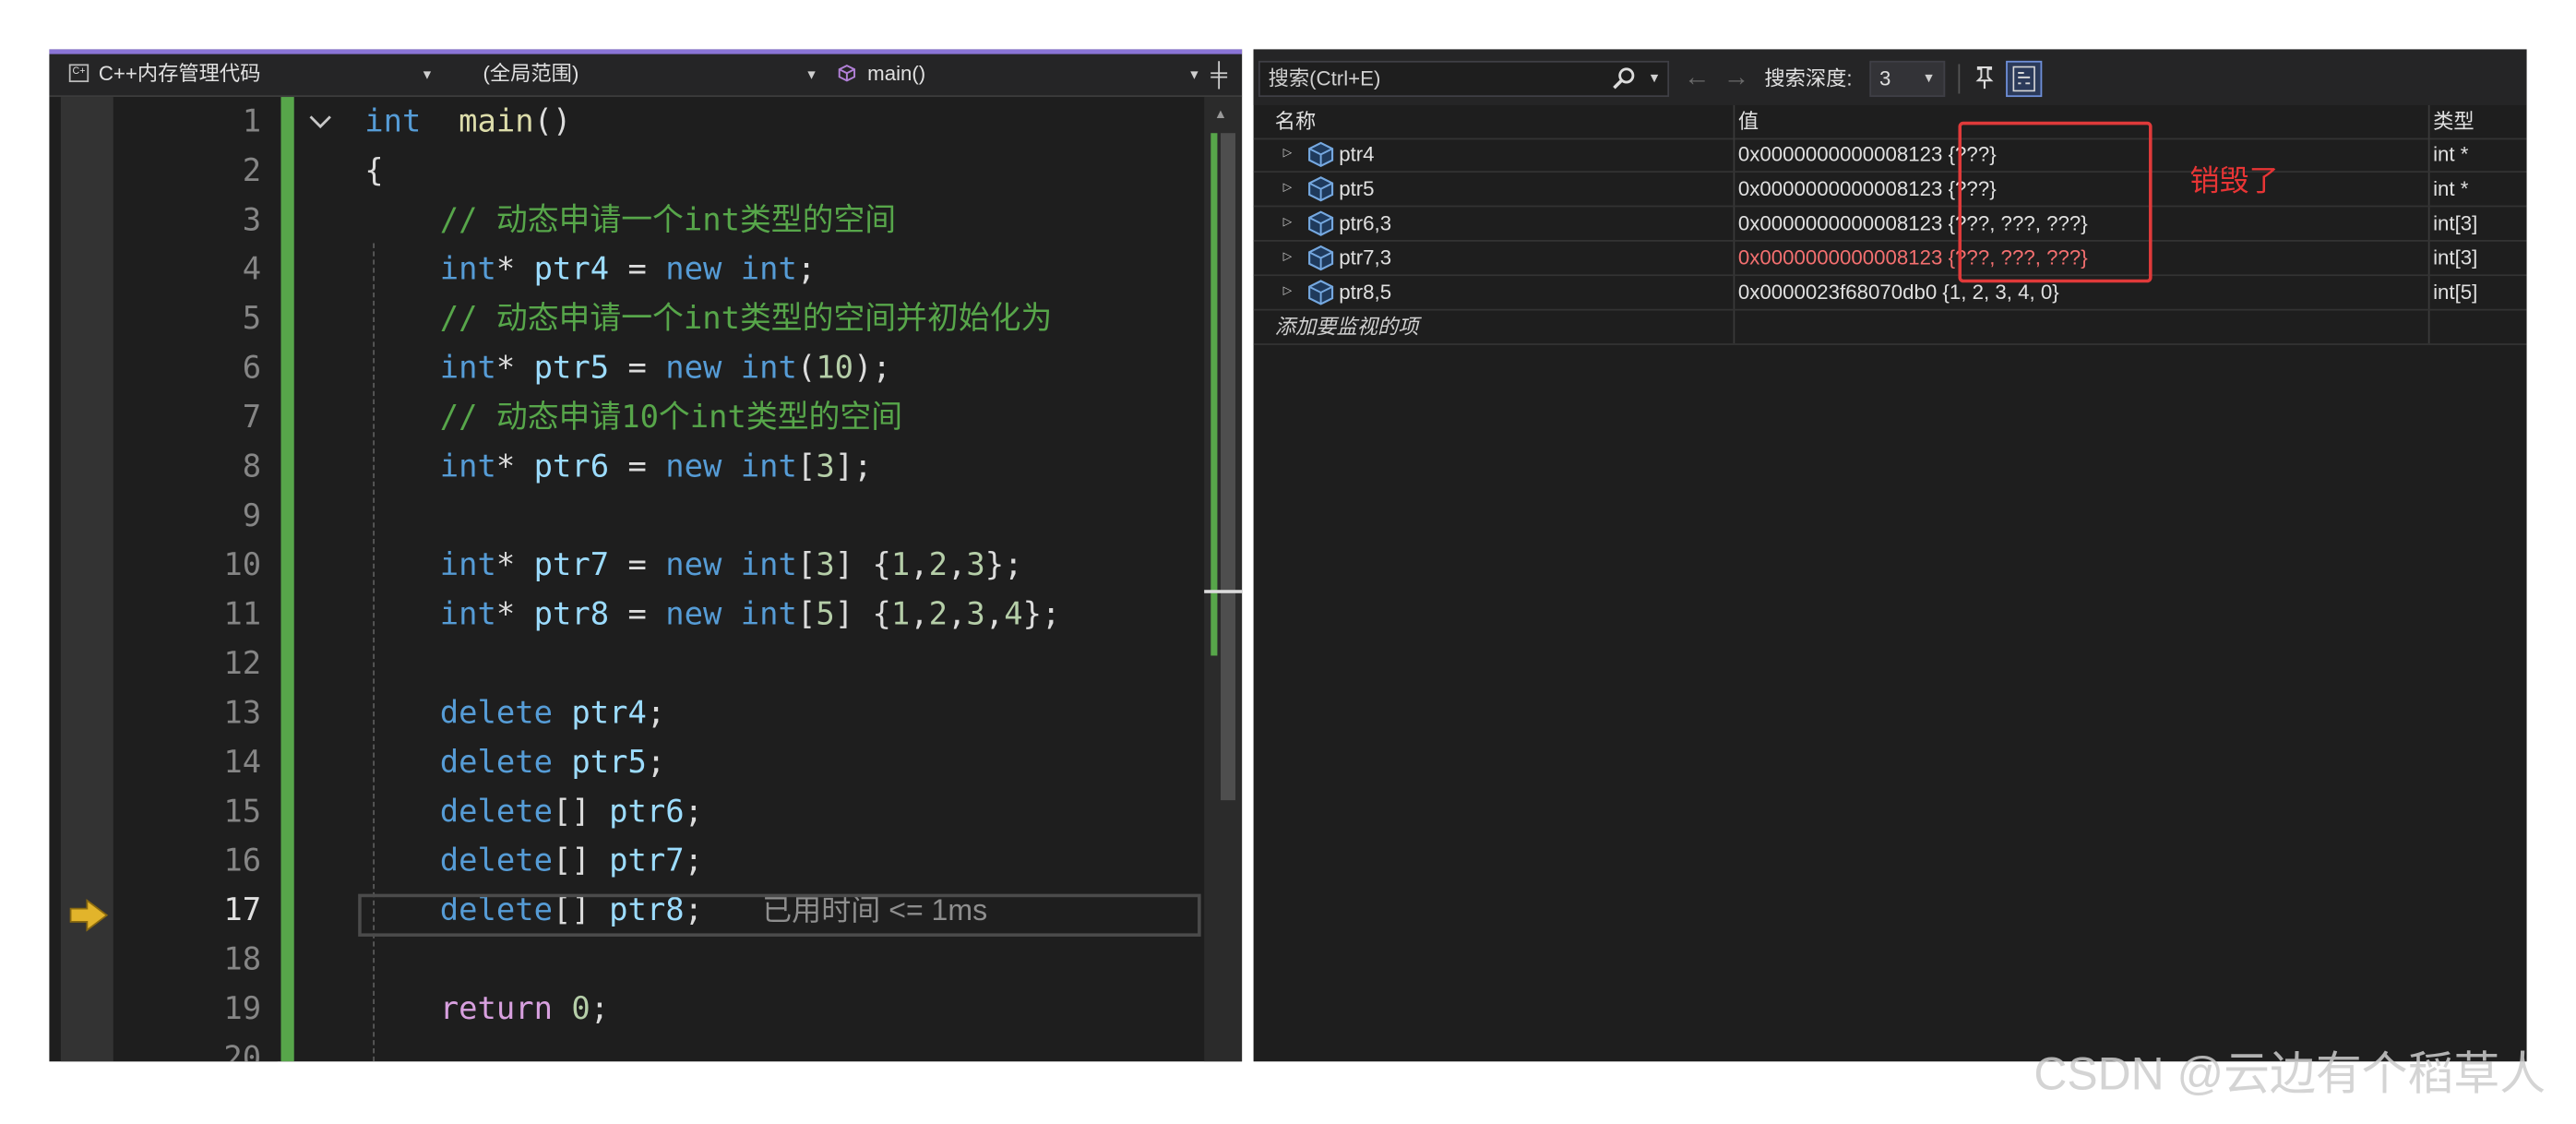  What do you see at coordinates (1296, 121) in the screenshot?
I see `column-header-name: 名称` at bounding box center [1296, 121].